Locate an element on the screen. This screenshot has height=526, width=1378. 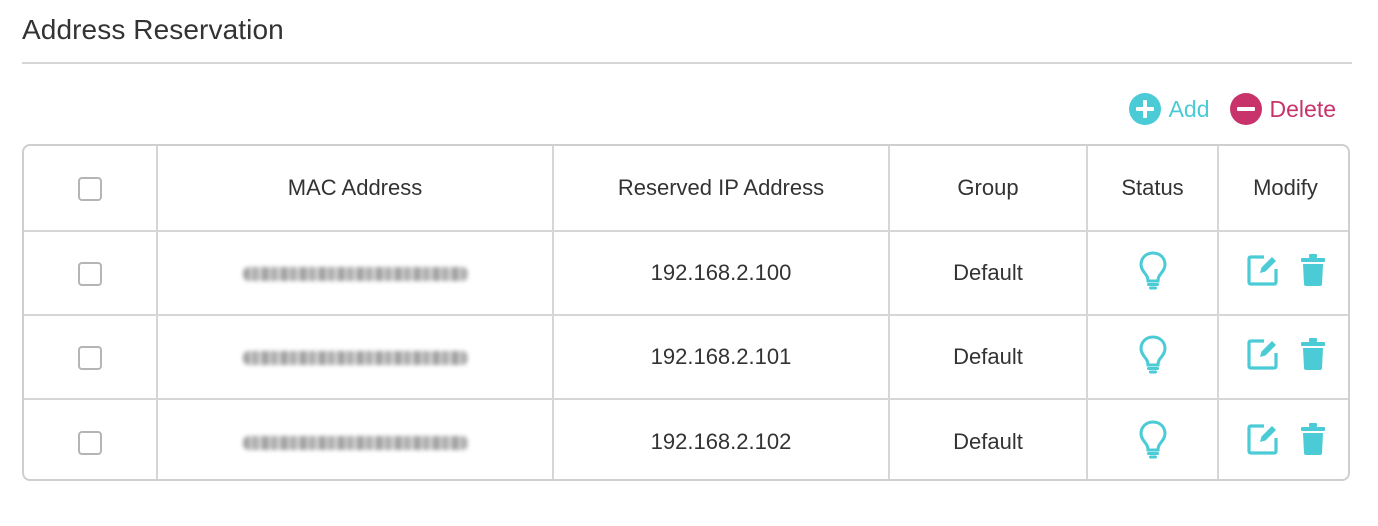
header-mac: MAC Address is located at coordinates (355, 189).